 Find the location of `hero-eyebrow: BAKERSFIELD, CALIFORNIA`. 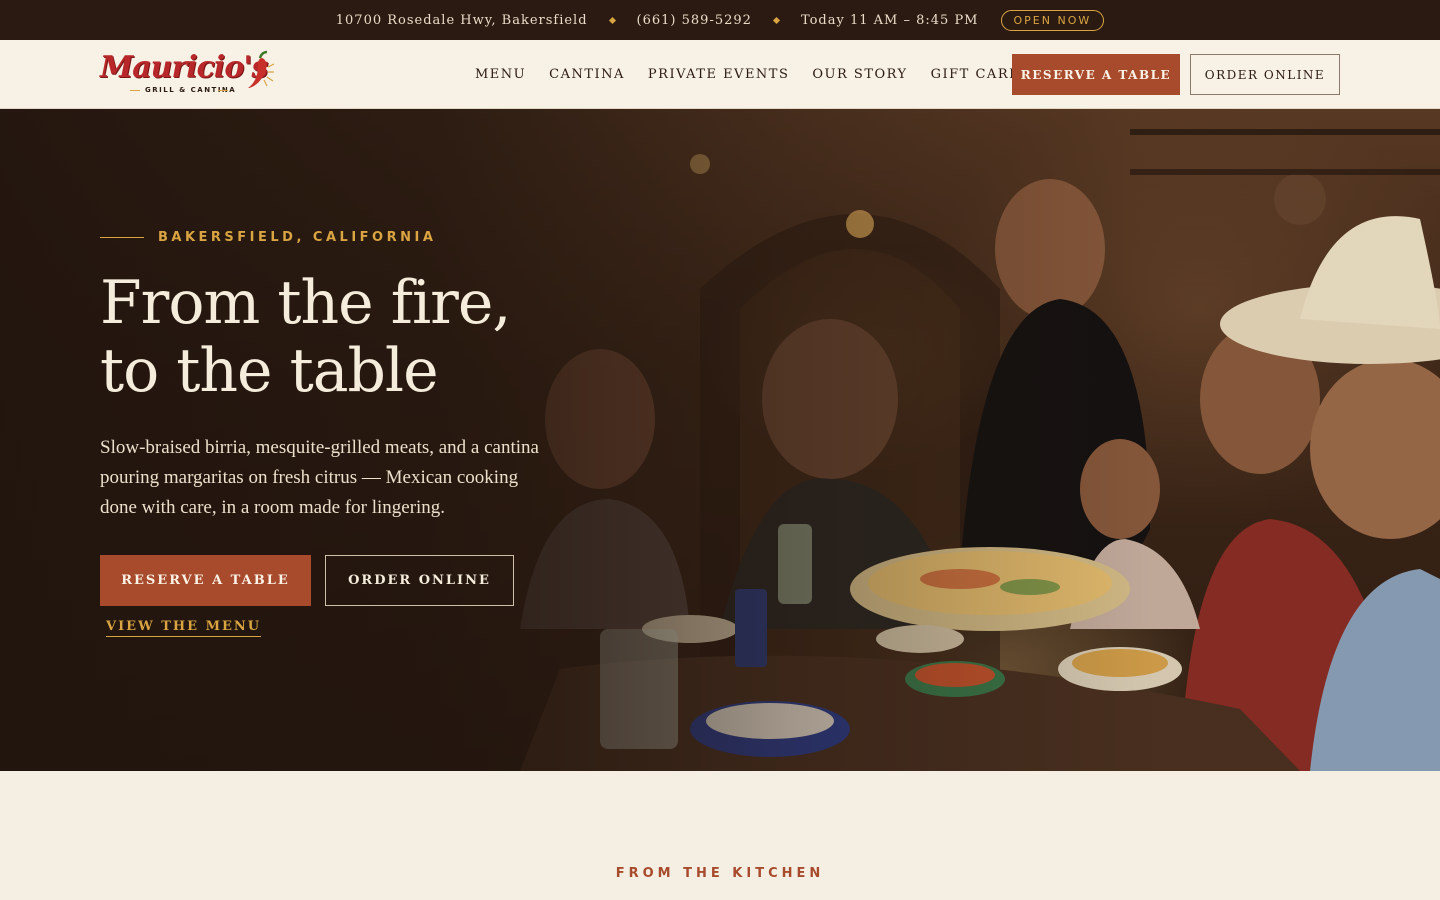

hero-eyebrow: BAKERSFIELD, CALIFORNIA is located at coordinates (268, 237).